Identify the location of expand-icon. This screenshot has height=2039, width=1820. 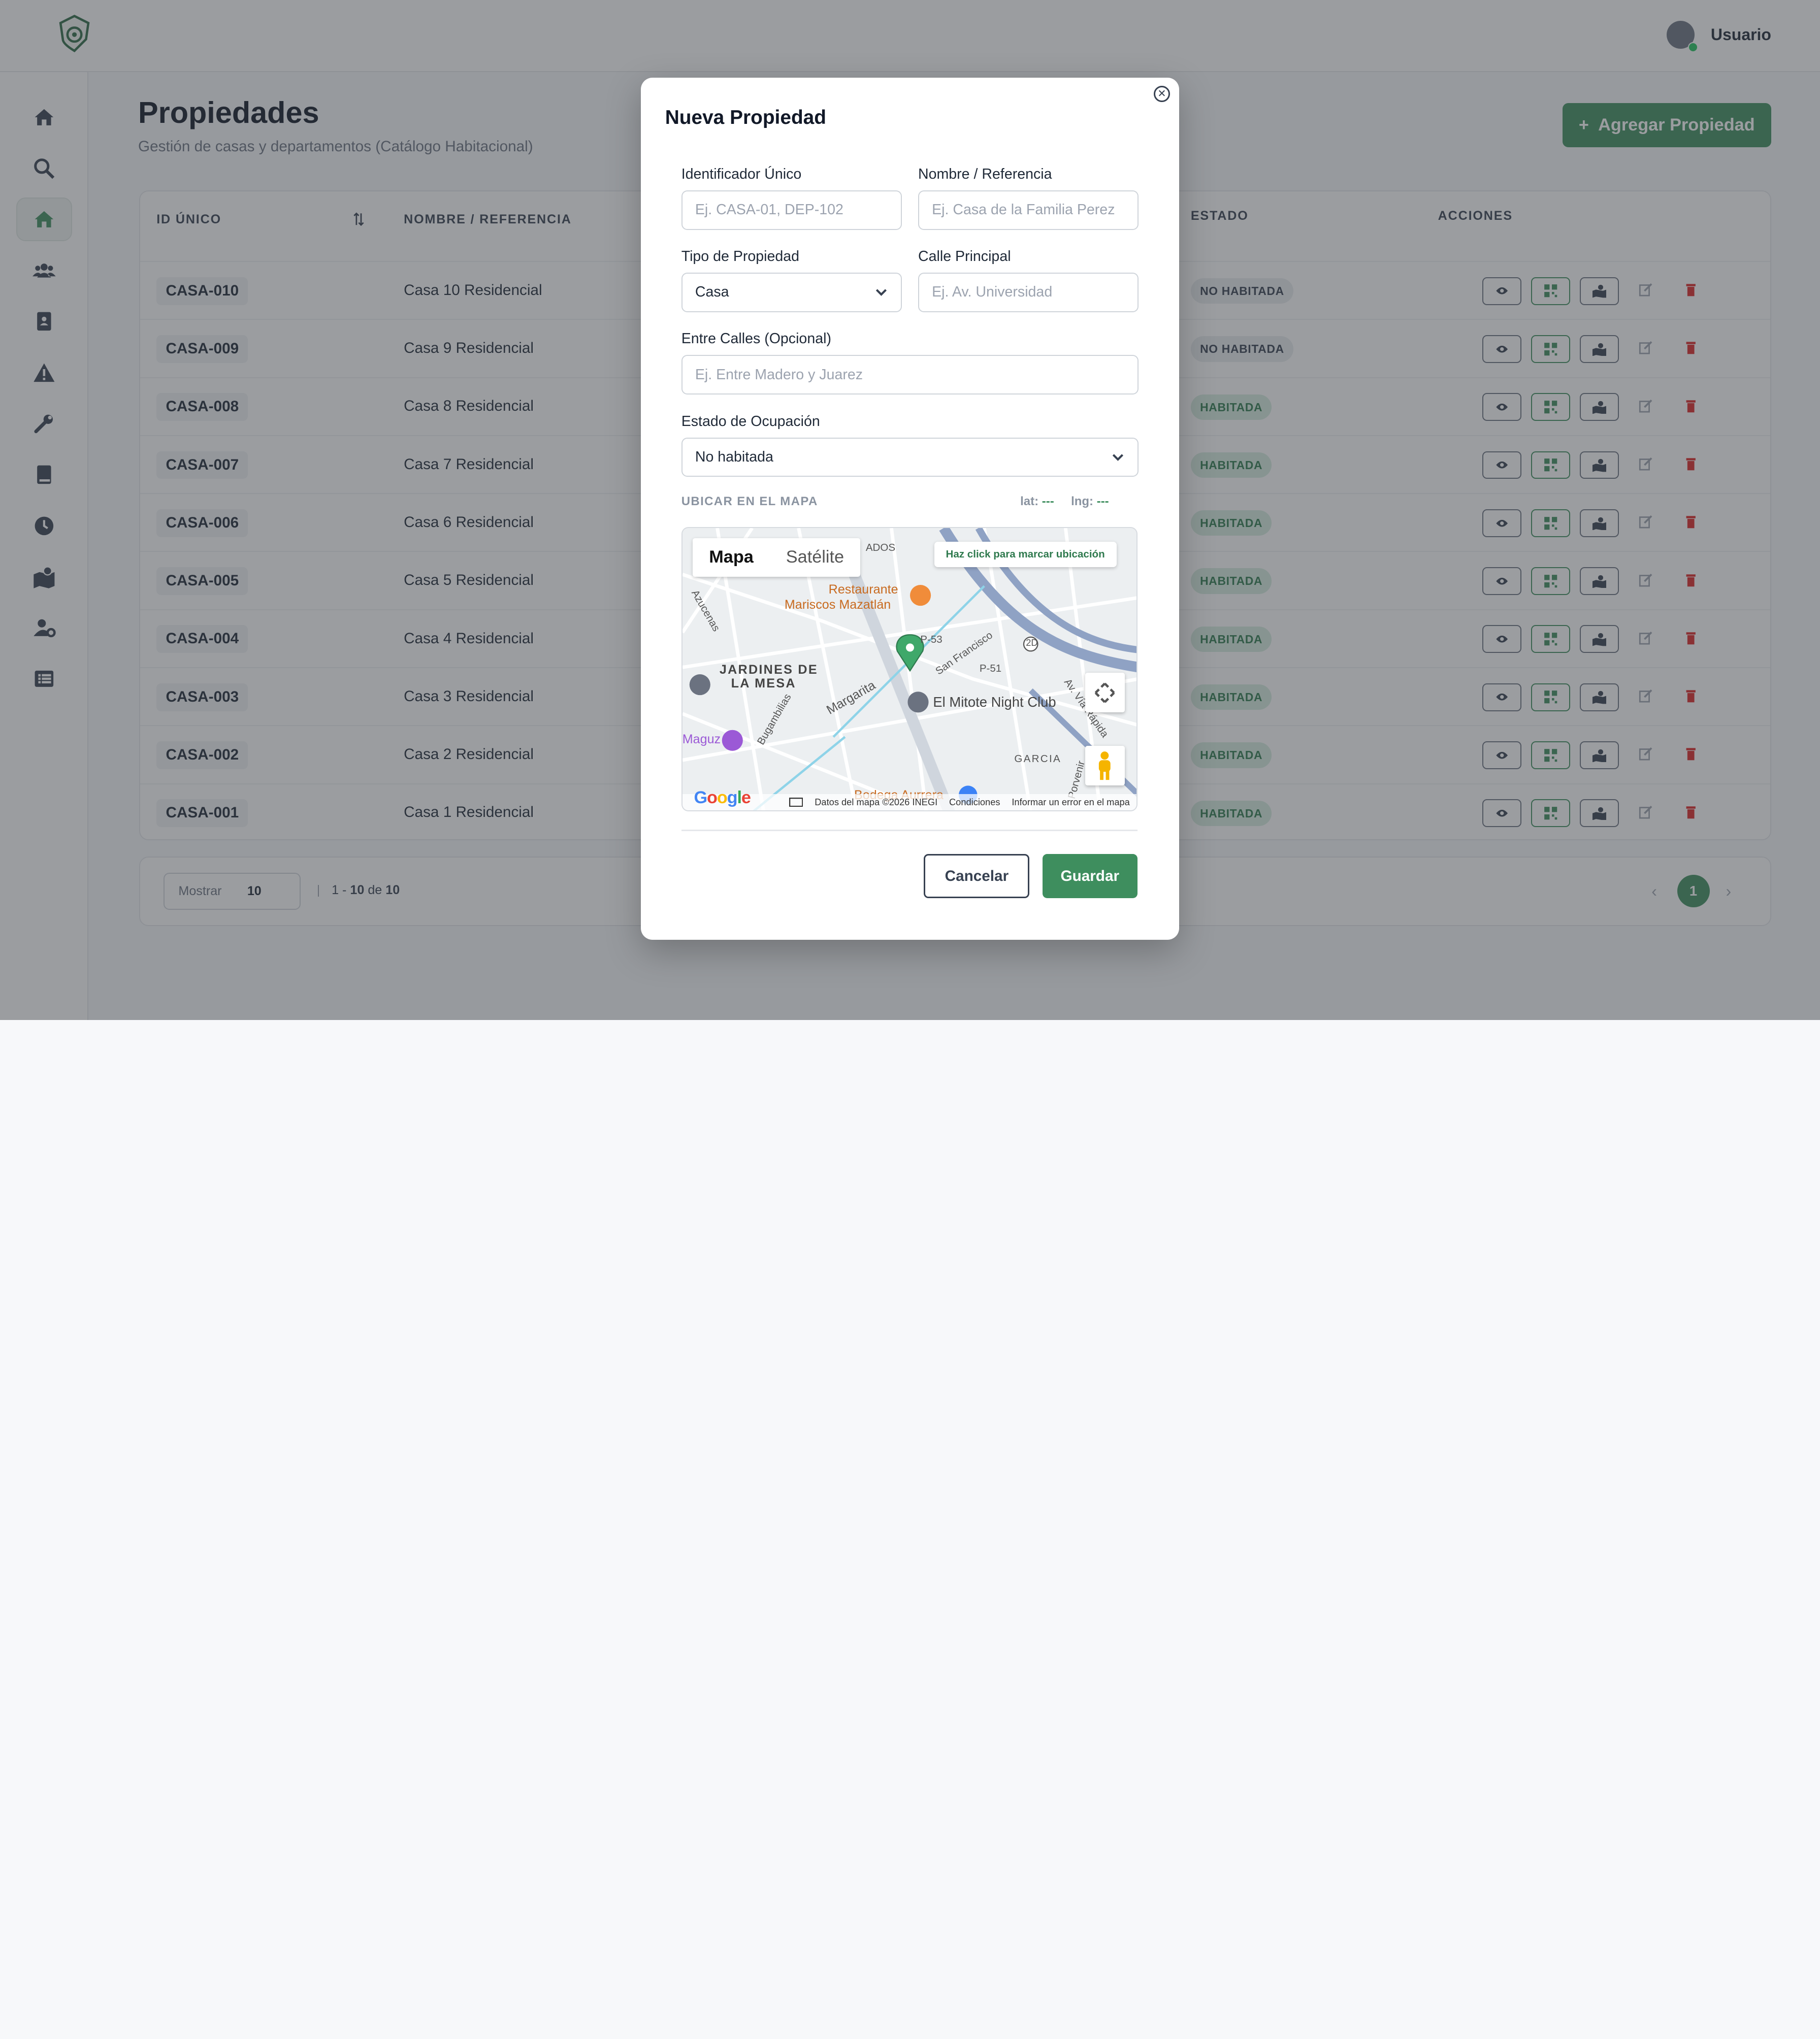
(1105, 693).